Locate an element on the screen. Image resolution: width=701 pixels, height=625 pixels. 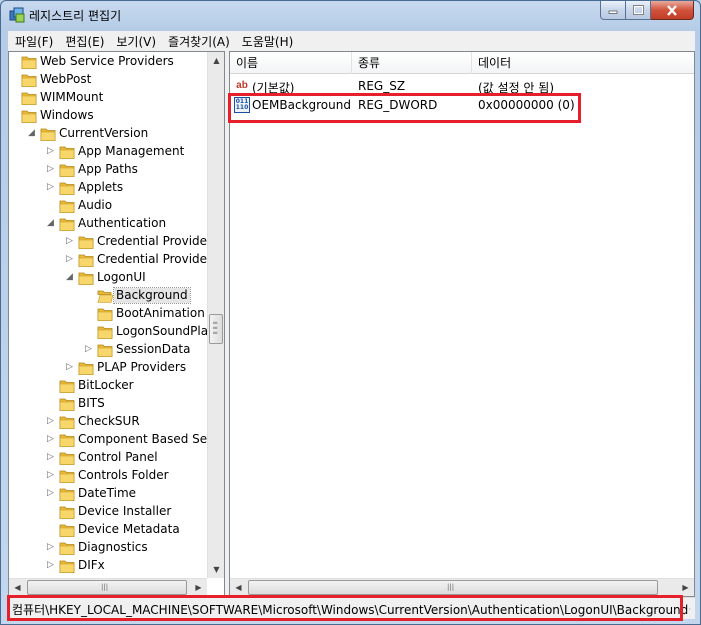
tree-node-label: PLAP Providers is located at coordinates (142, 367).